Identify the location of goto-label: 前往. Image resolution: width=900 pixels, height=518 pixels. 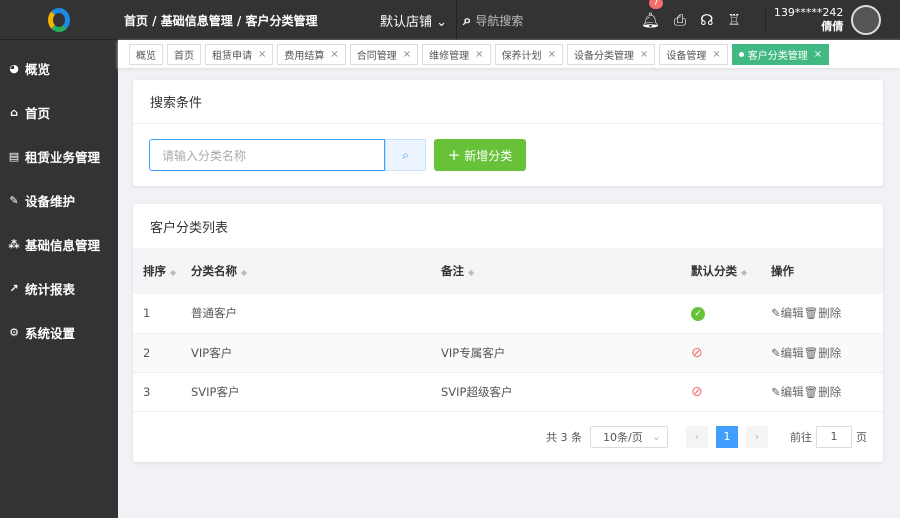
(801, 437).